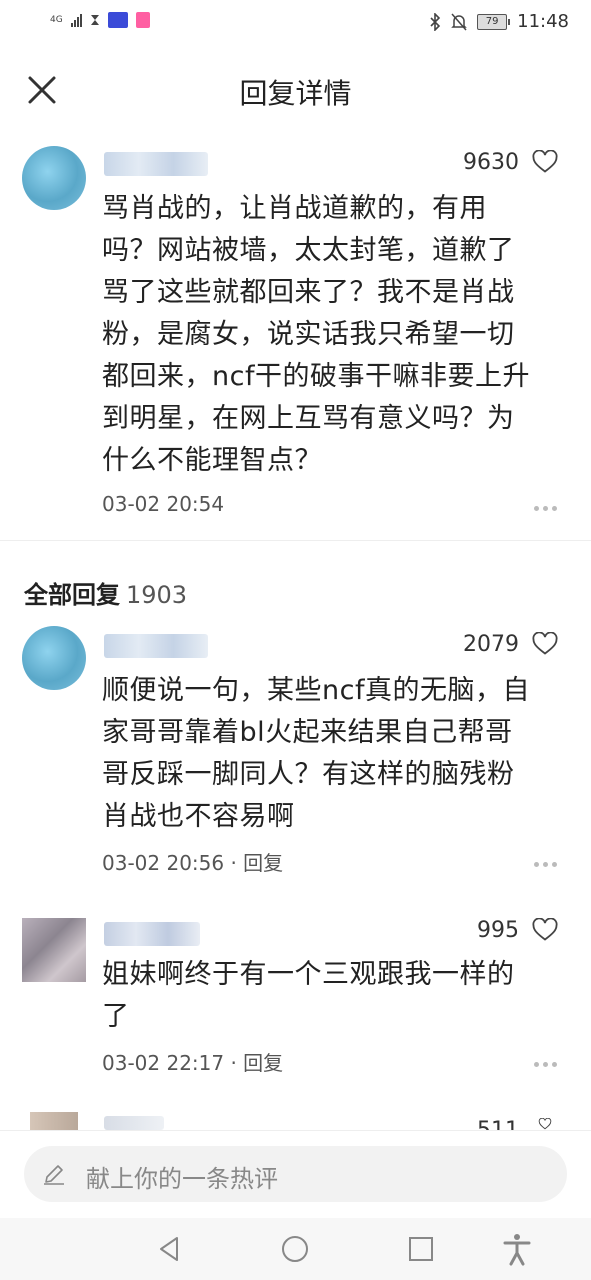 Image resolution: width=591 pixels, height=1280 pixels. Describe the element at coordinates (56, 19) in the screenshot. I see `network-type: 4G` at that location.